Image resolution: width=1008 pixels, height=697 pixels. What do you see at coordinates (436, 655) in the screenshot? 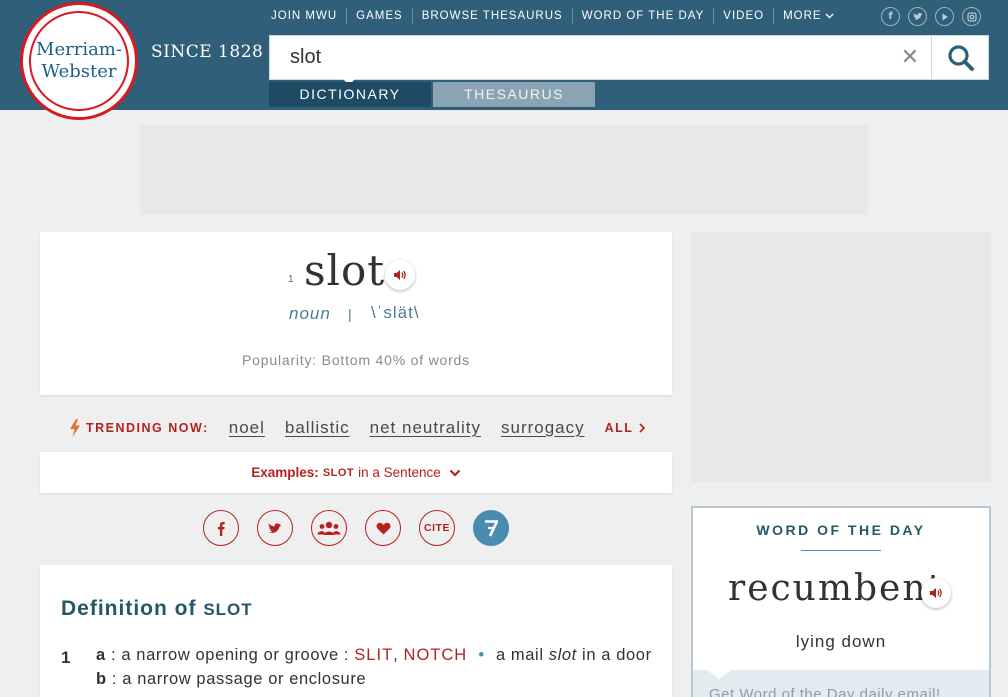
I see `xref-notch: NOTCH` at bounding box center [436, 655].